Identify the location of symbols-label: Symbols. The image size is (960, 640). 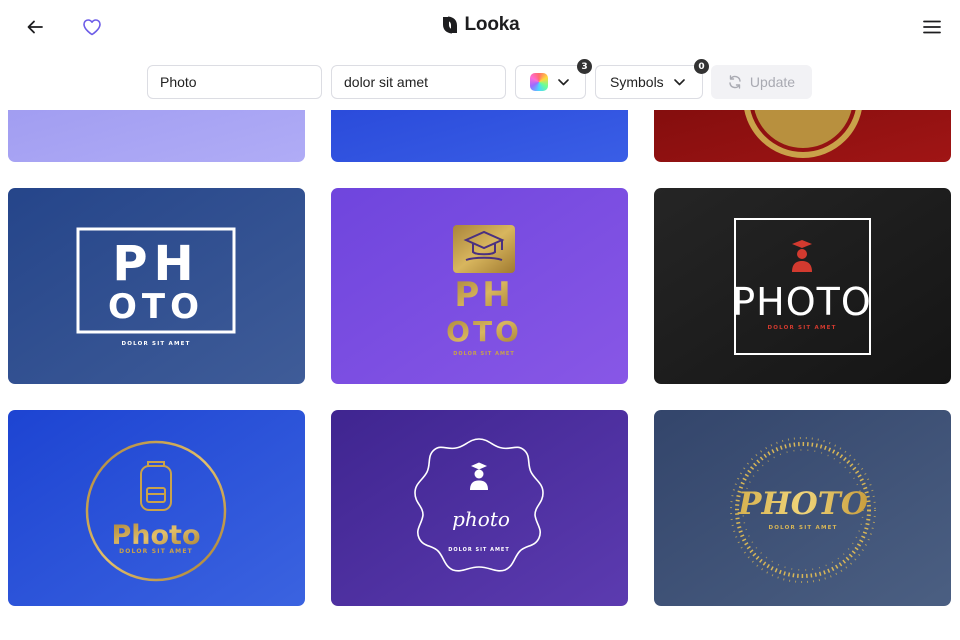
(637, 82).